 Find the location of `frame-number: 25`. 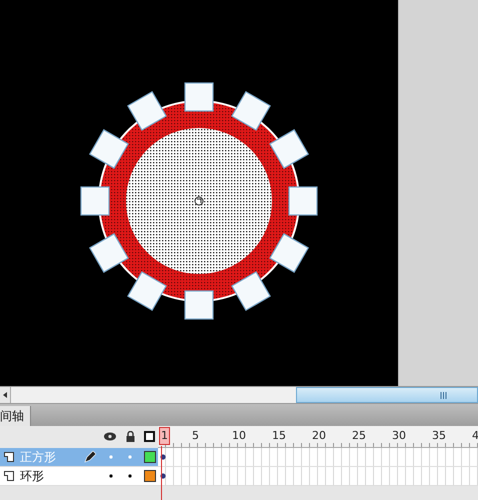

frame-number: 25 is located at coordinates (359, 435).